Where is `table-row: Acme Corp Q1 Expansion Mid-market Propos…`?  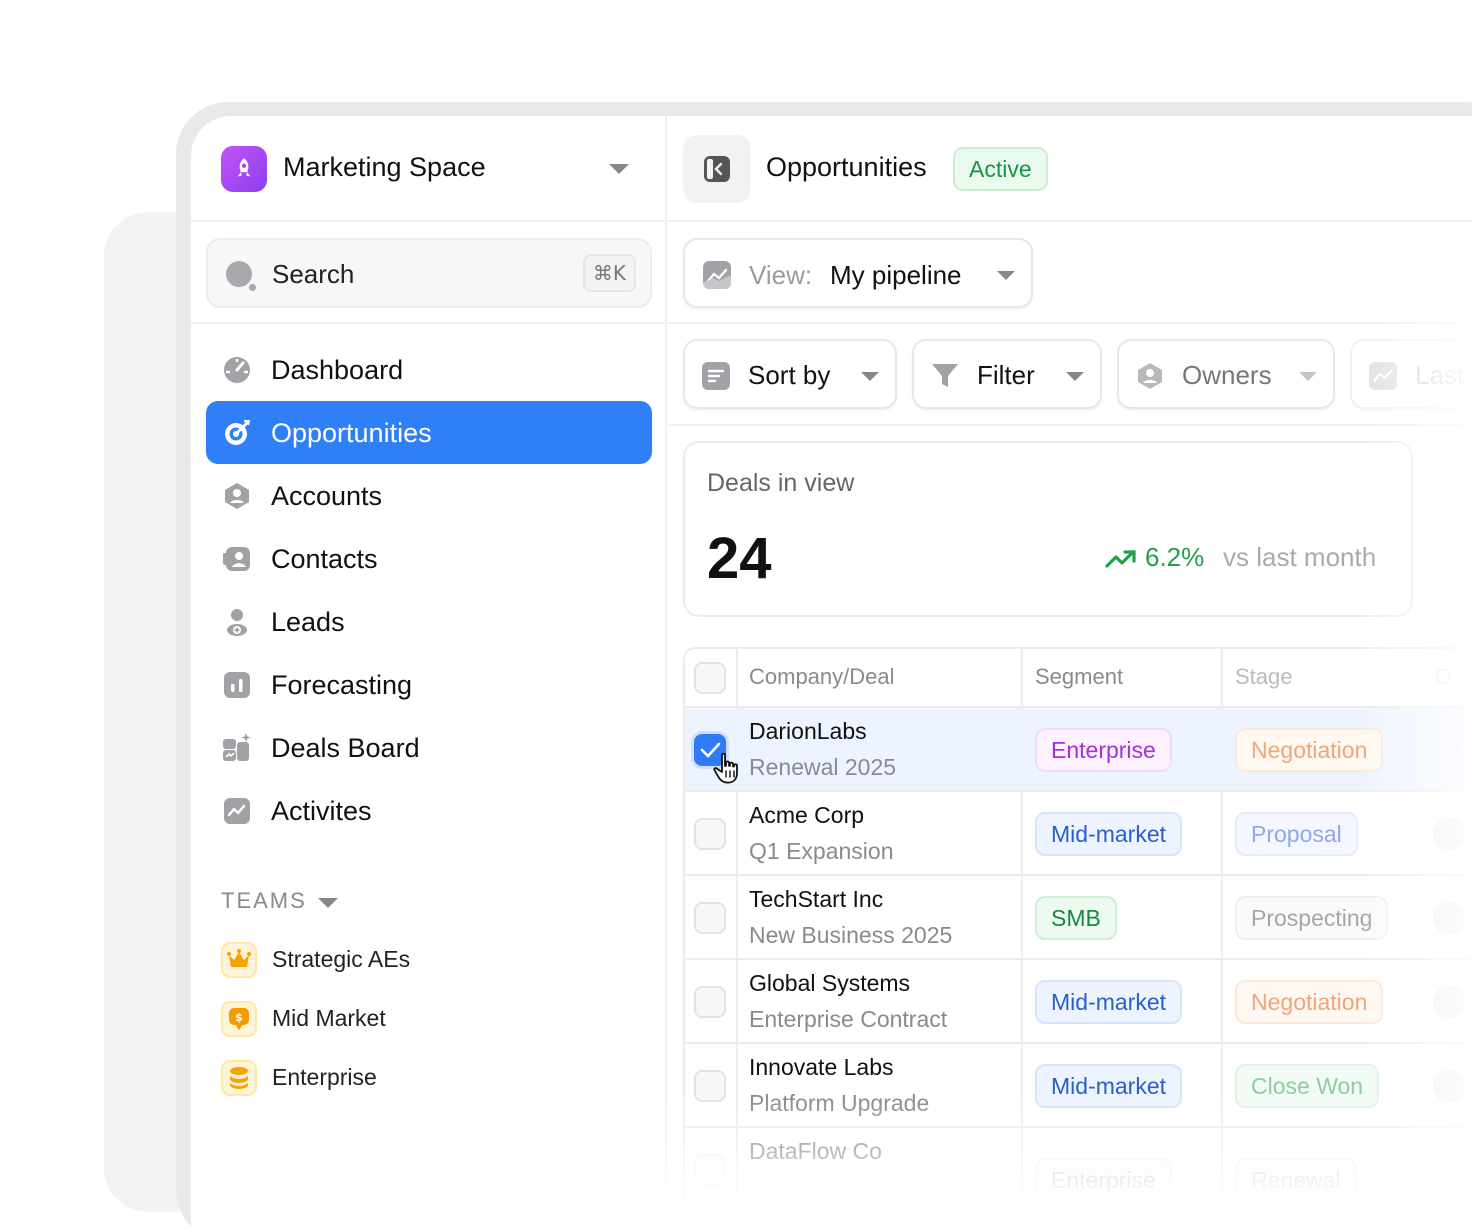 table-row: Acme Corp Q1 Expansion Mid-market Propos… is located at coordinates (1078, 834).